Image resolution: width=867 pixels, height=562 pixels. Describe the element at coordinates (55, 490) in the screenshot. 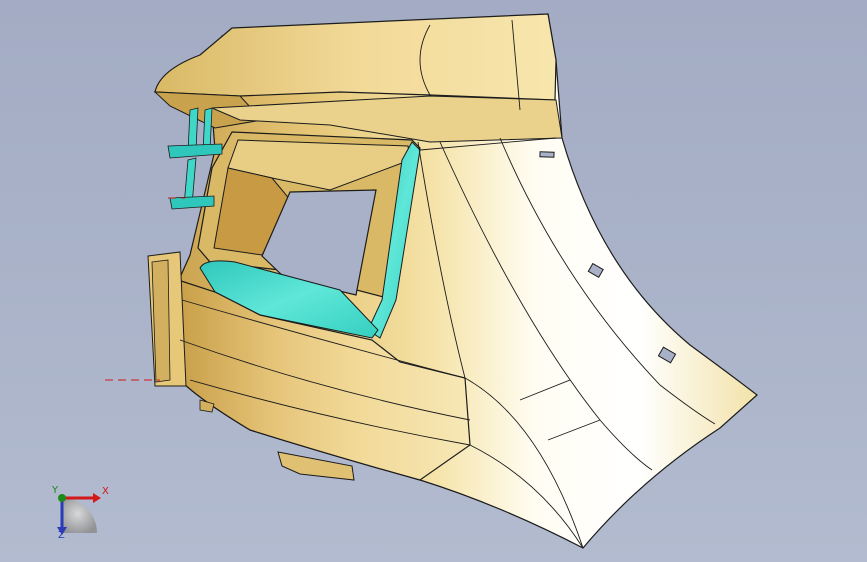

I see `y-axis-label: Y` at that location.